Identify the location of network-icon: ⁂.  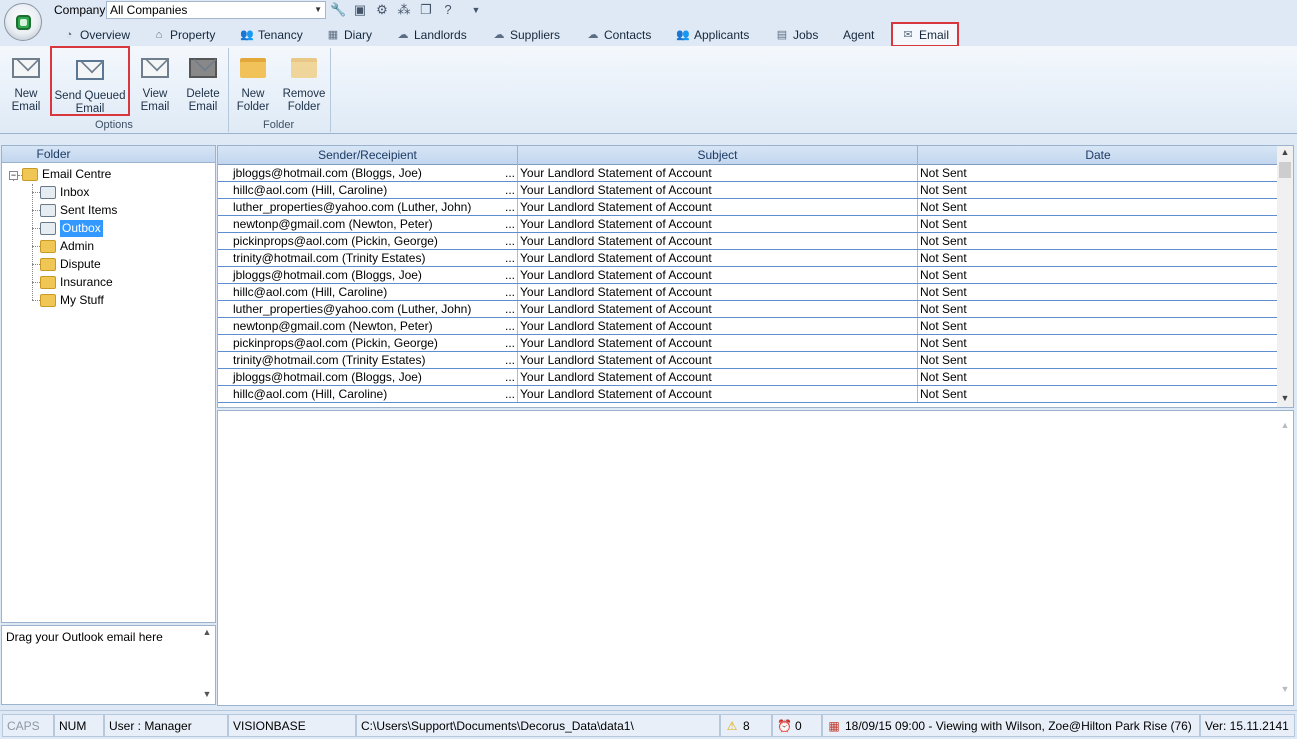
(404, 10).